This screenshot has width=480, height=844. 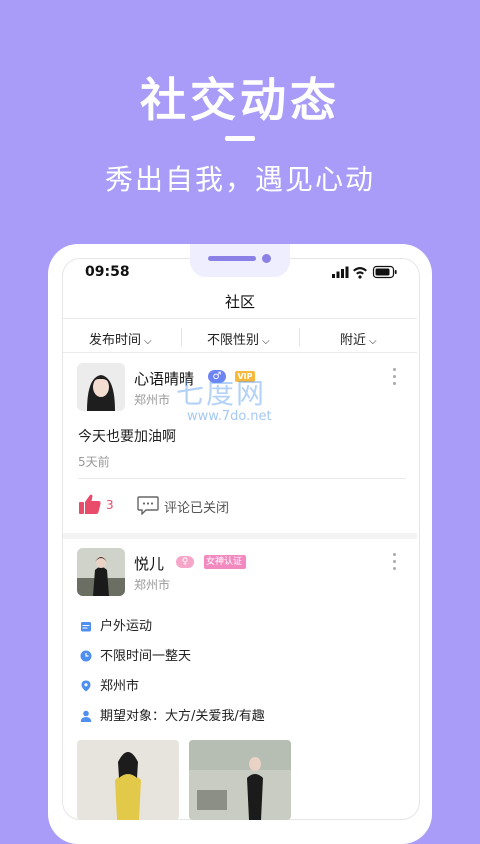 What do you see at coordinates (86, 627) in the screenshot?
I see `calendar-icon` at bounding box center [86, 627].